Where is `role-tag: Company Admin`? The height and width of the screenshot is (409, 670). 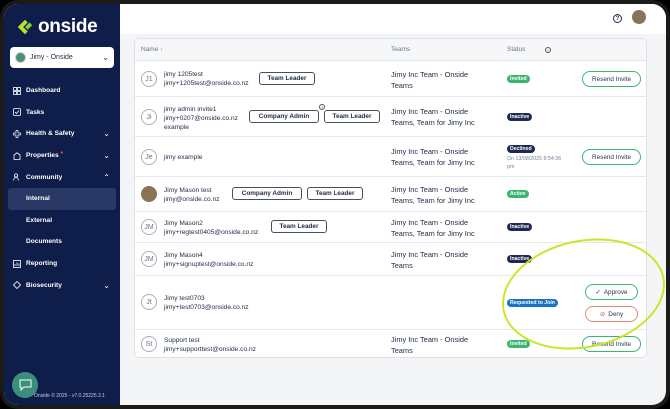 role-tag: Company Admin is located at coordinates (284, 116).